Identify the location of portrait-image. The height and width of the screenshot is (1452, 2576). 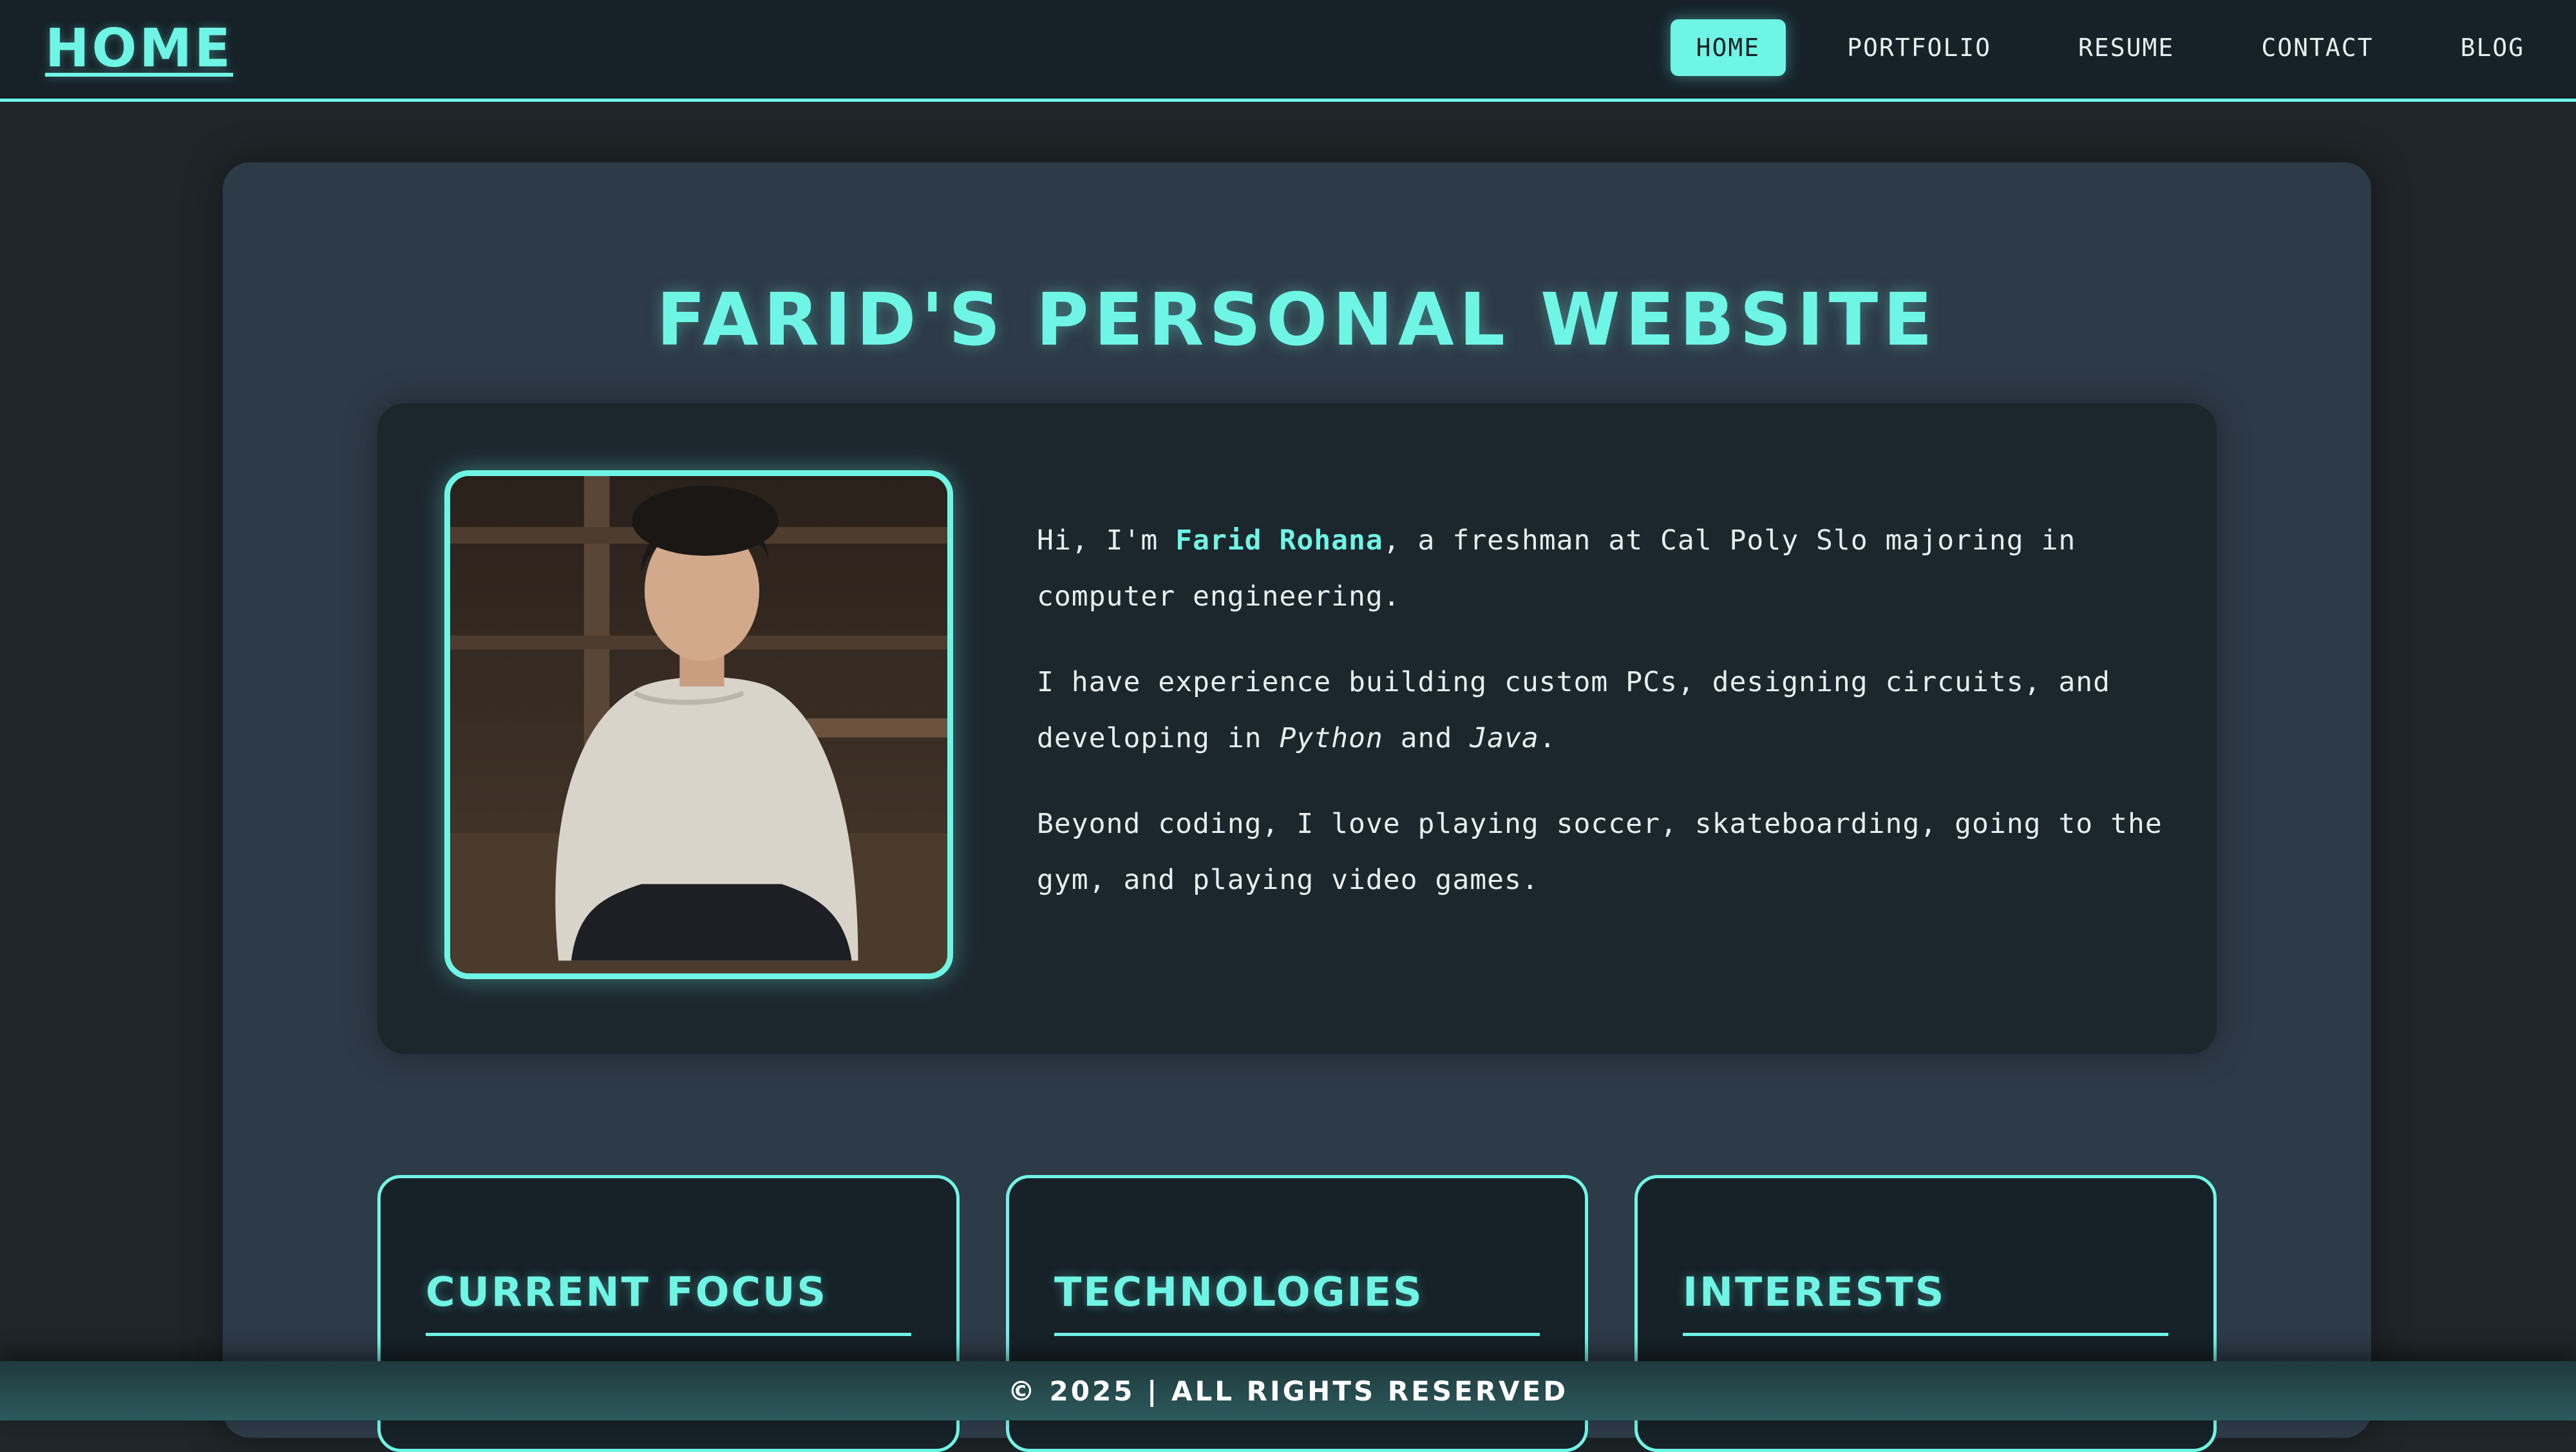
(698, 725).